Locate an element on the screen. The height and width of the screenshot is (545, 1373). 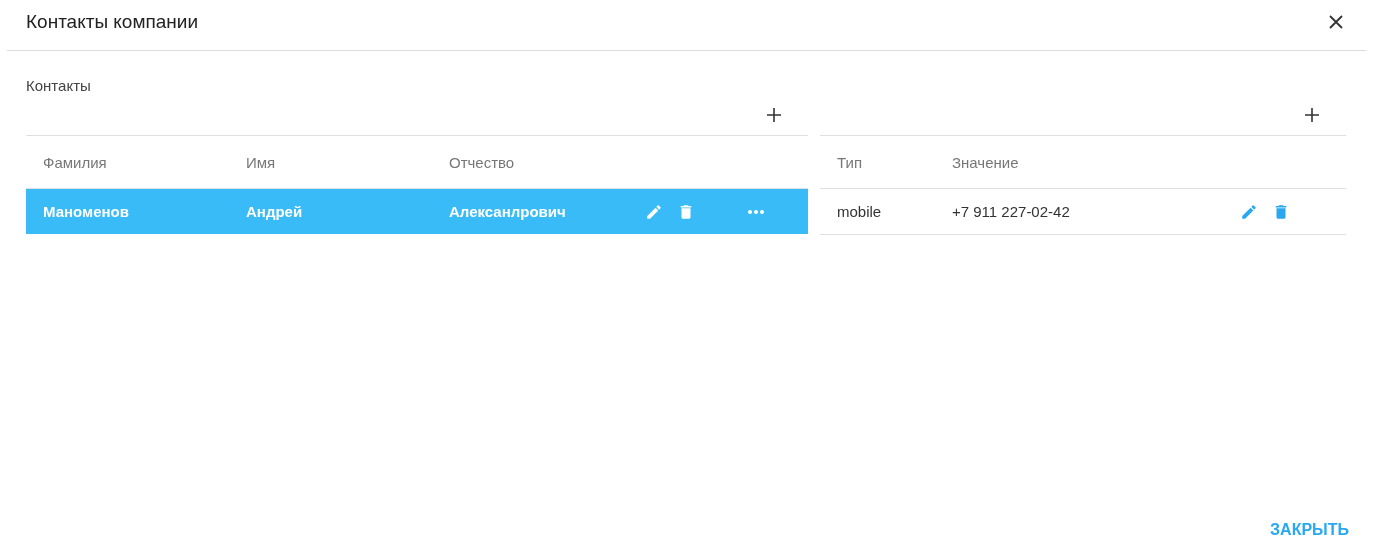
table-cell-text: Маноменов is located at coordinates (86, 211).